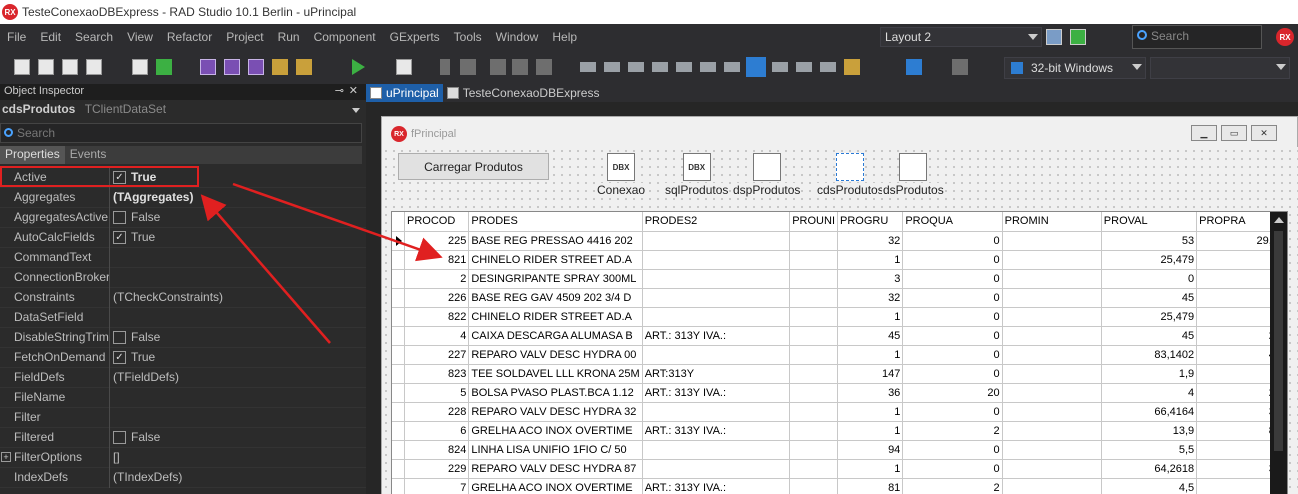 This screenshot has width=1298, height=494. I want to click on property-value: ✓ True, so click(134, 357).